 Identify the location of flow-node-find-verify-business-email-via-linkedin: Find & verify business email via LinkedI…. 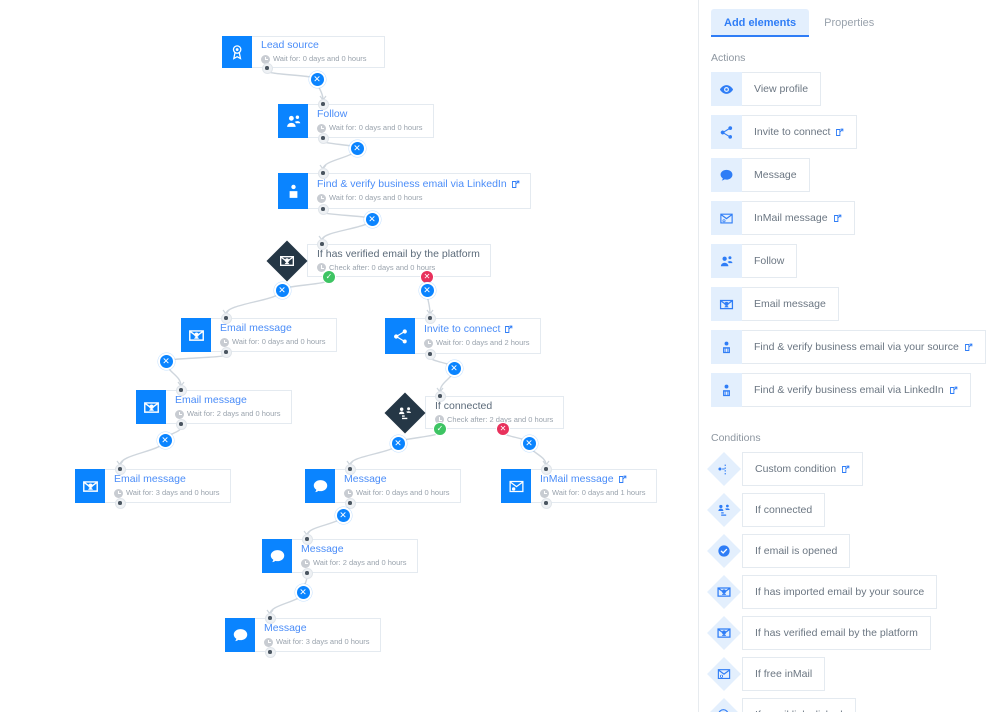
(404, 191).